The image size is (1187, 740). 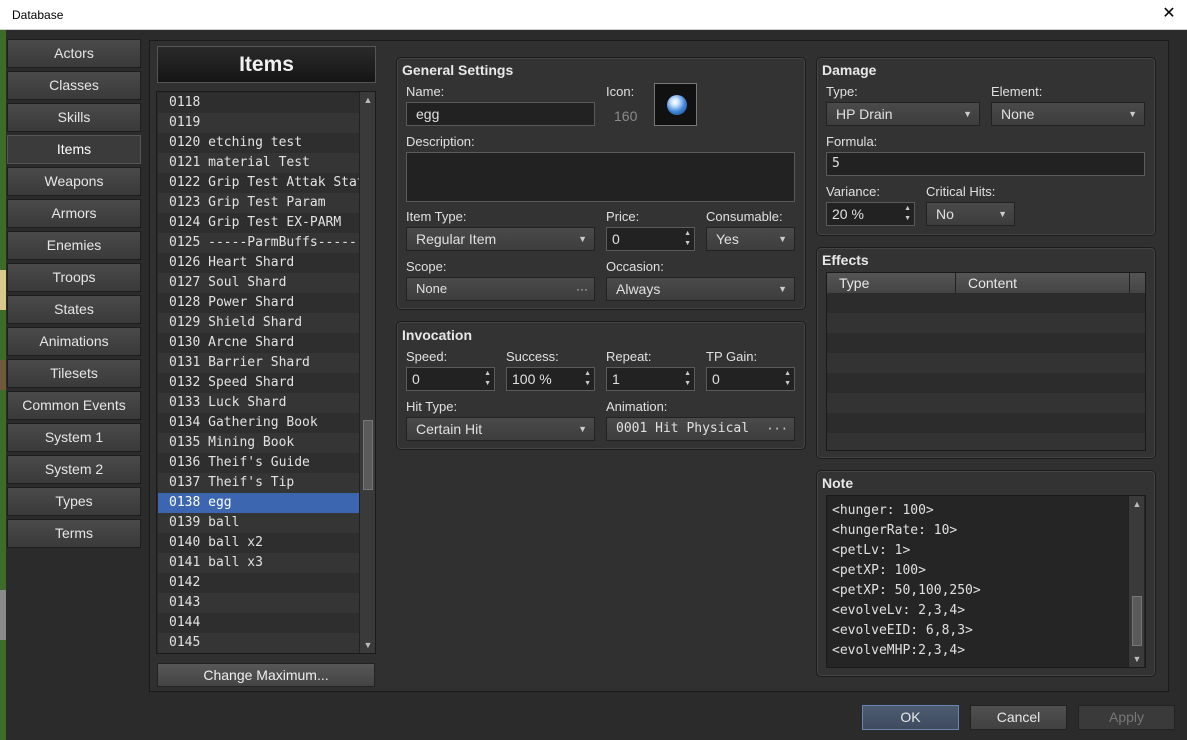 I want to click on hit-type-select: Certain Hit ▼, so click(x=500, y=429).